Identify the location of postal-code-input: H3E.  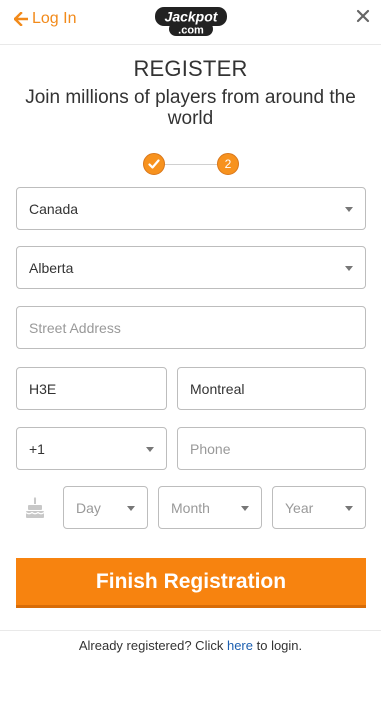
(91, 388).